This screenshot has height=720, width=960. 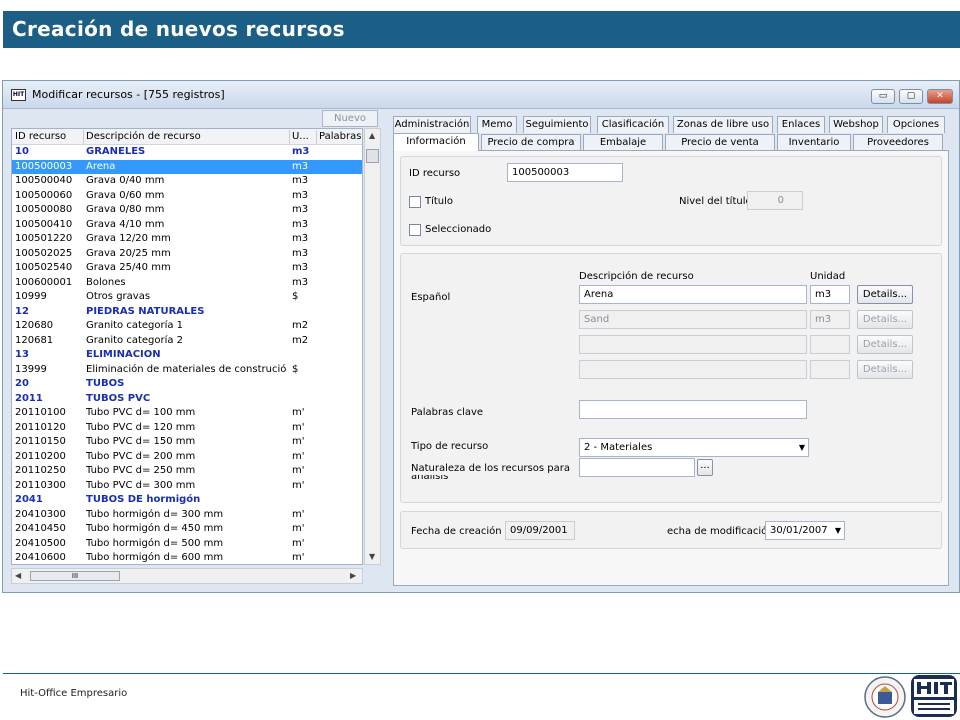 What do you see at coordinates (372, 346) in the screenshot?
I see `vertical-scrollbar: ▲ ▼` at bounding box center [372, 346].